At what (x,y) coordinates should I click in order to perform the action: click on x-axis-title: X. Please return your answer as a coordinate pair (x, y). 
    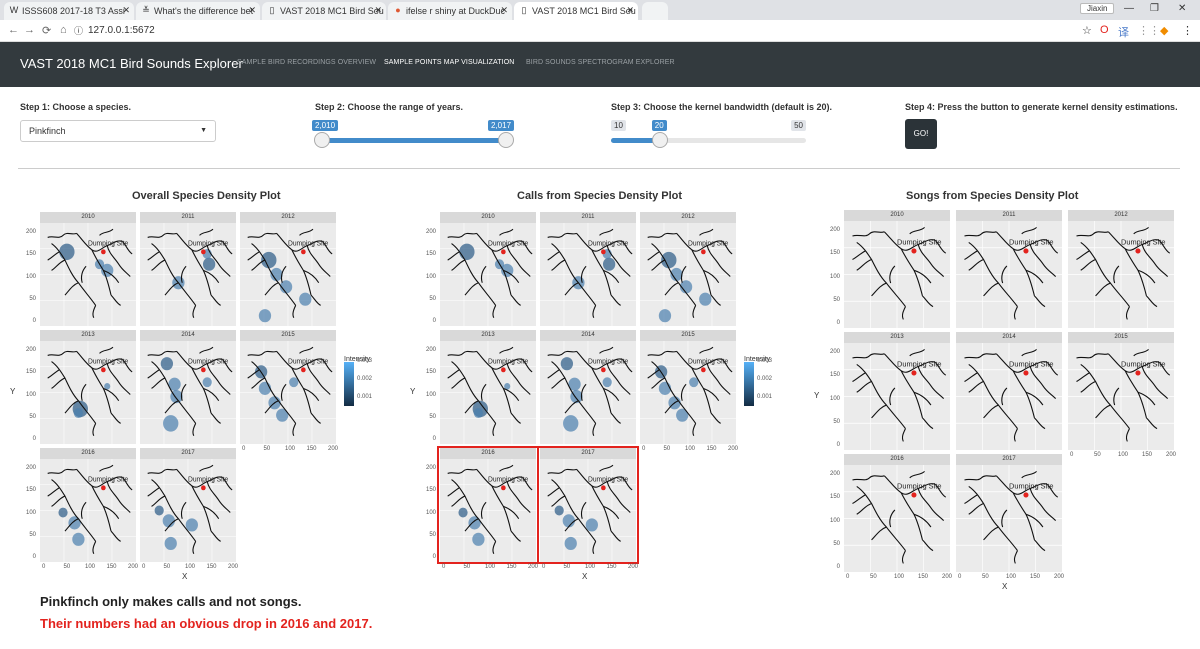
    Looking at the image, I should click on (1005, 586).